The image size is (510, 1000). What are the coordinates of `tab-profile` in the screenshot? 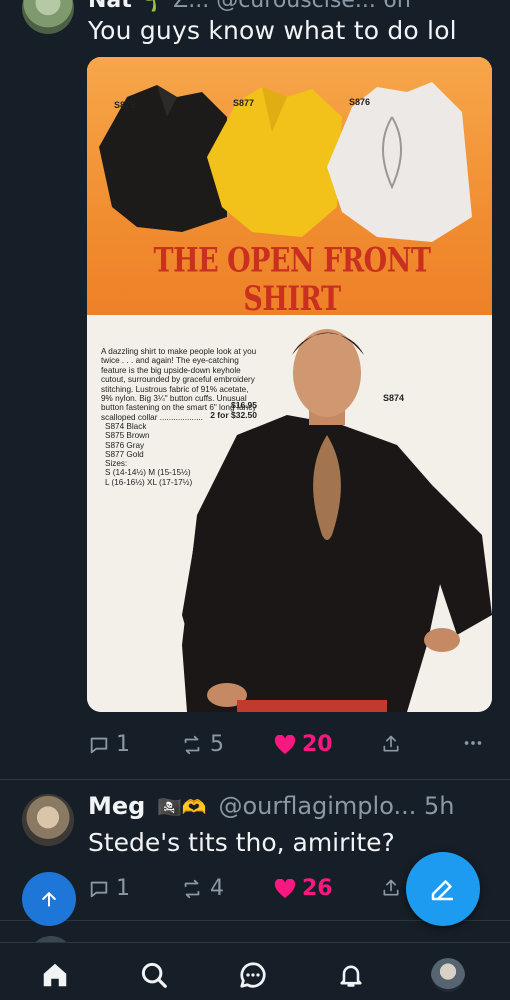 It's located at (448, 975).